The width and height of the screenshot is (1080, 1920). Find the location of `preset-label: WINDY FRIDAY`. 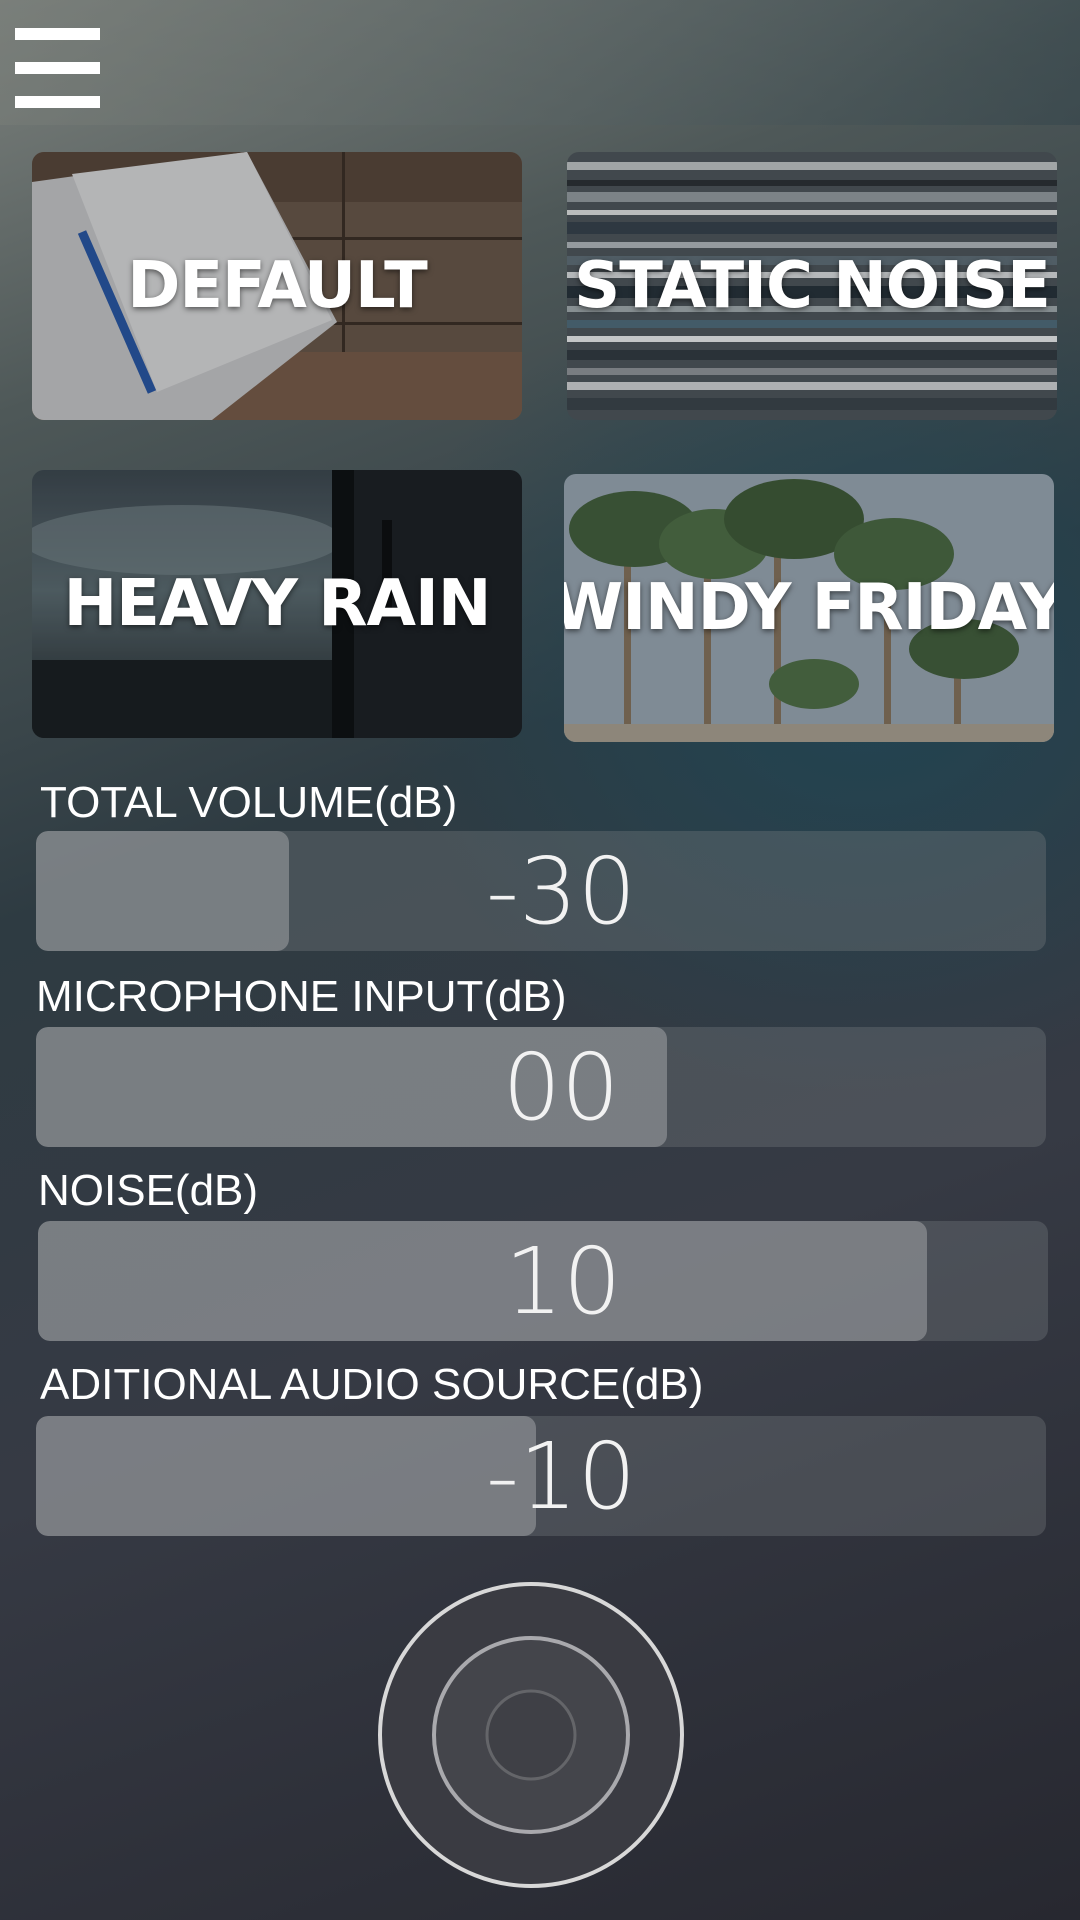

preset-label: WINDY FRIDAY is located at coordinates (809, 608).